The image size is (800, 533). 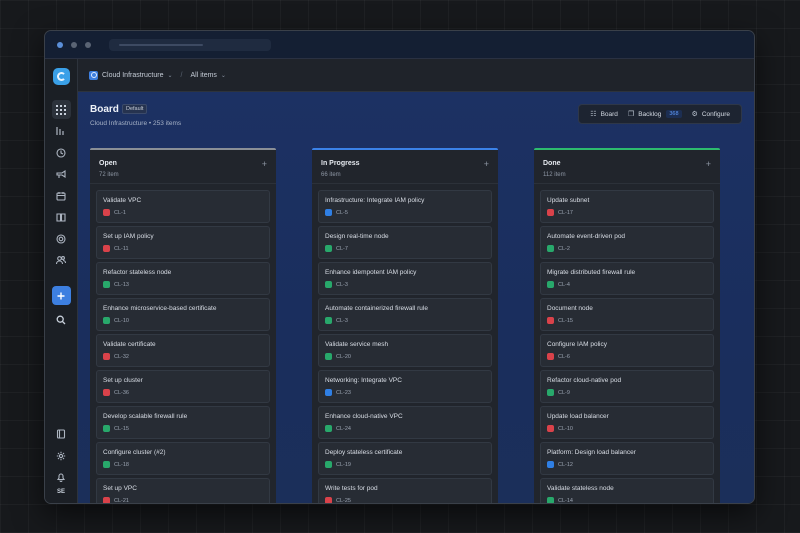 I want to click on work-item-card: Design real-time node CL-7, so click(x=405, y=242).